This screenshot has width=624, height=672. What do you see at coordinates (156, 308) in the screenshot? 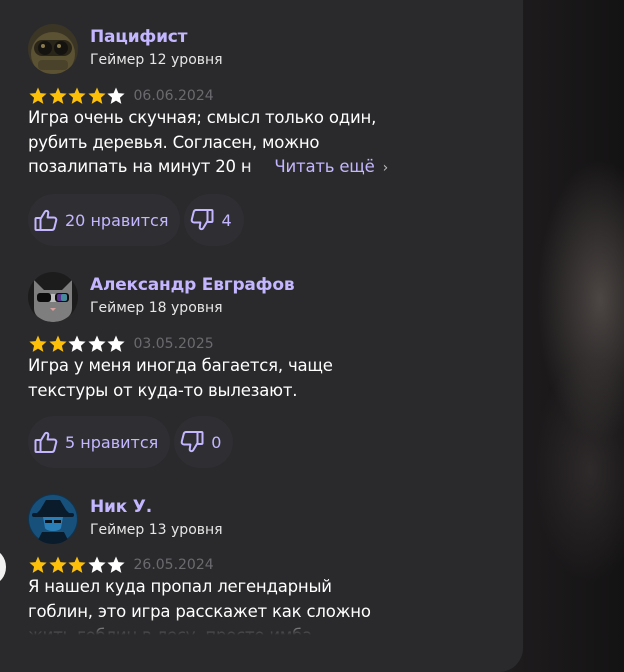
I see `author-level: Геймер 18 уровня` at bounding box center [156, 308].